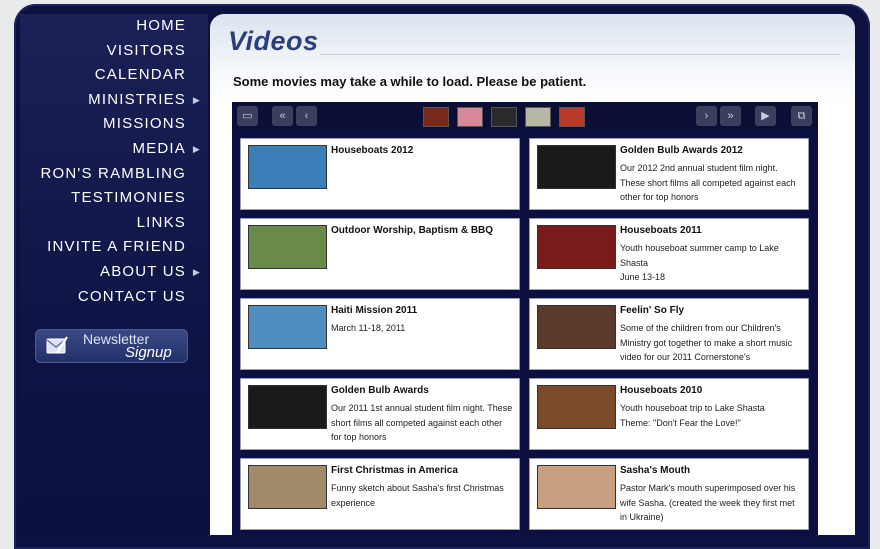 The width and height of the screenshot is (880, 549). I want to click on nav-item-label: MINISTRIES, so click(137, 99).